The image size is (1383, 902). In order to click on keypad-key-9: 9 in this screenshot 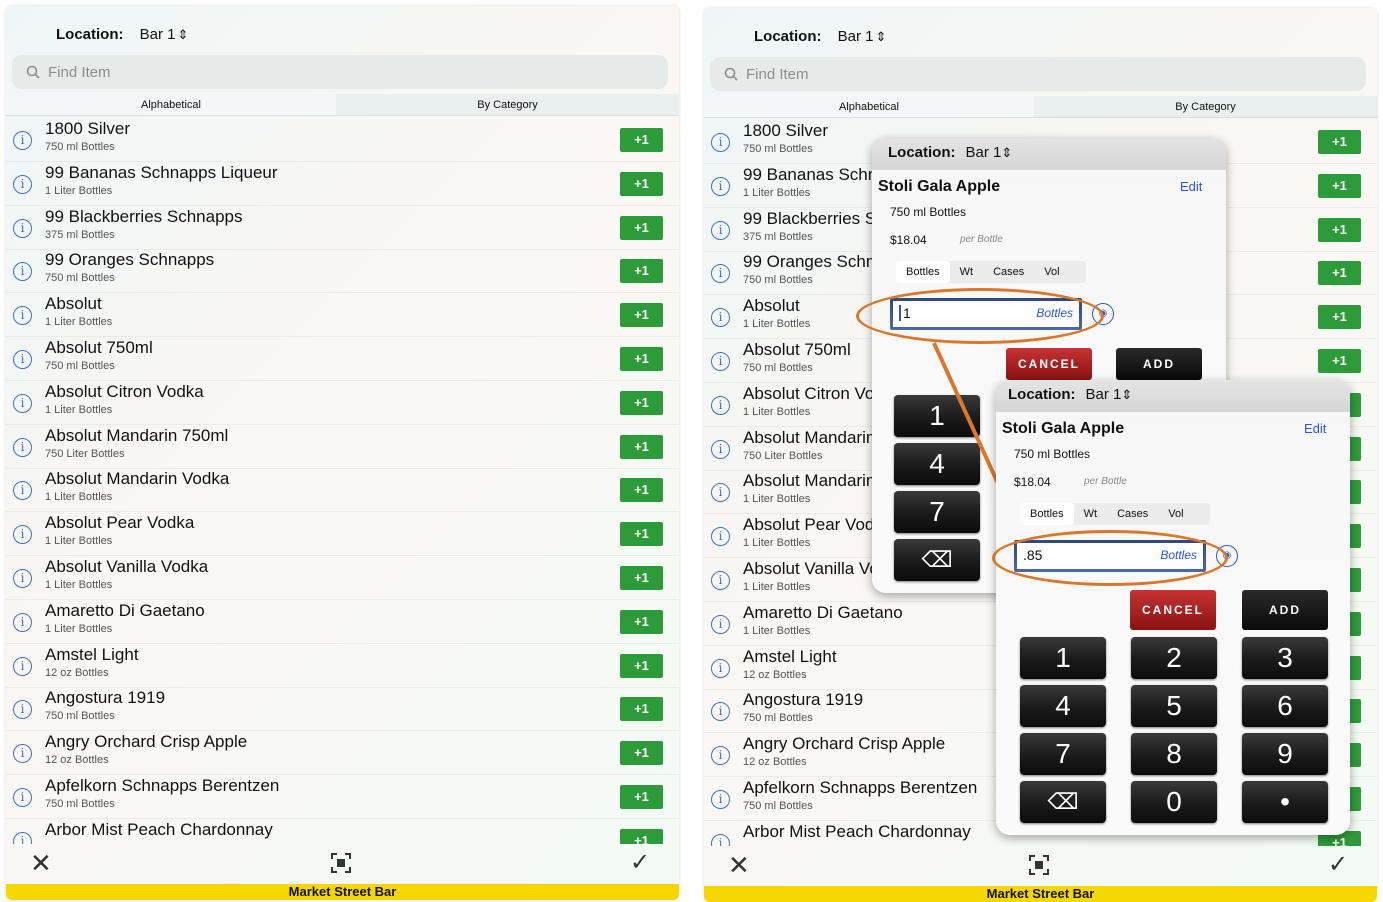, I will do `click(1285, 754)`.